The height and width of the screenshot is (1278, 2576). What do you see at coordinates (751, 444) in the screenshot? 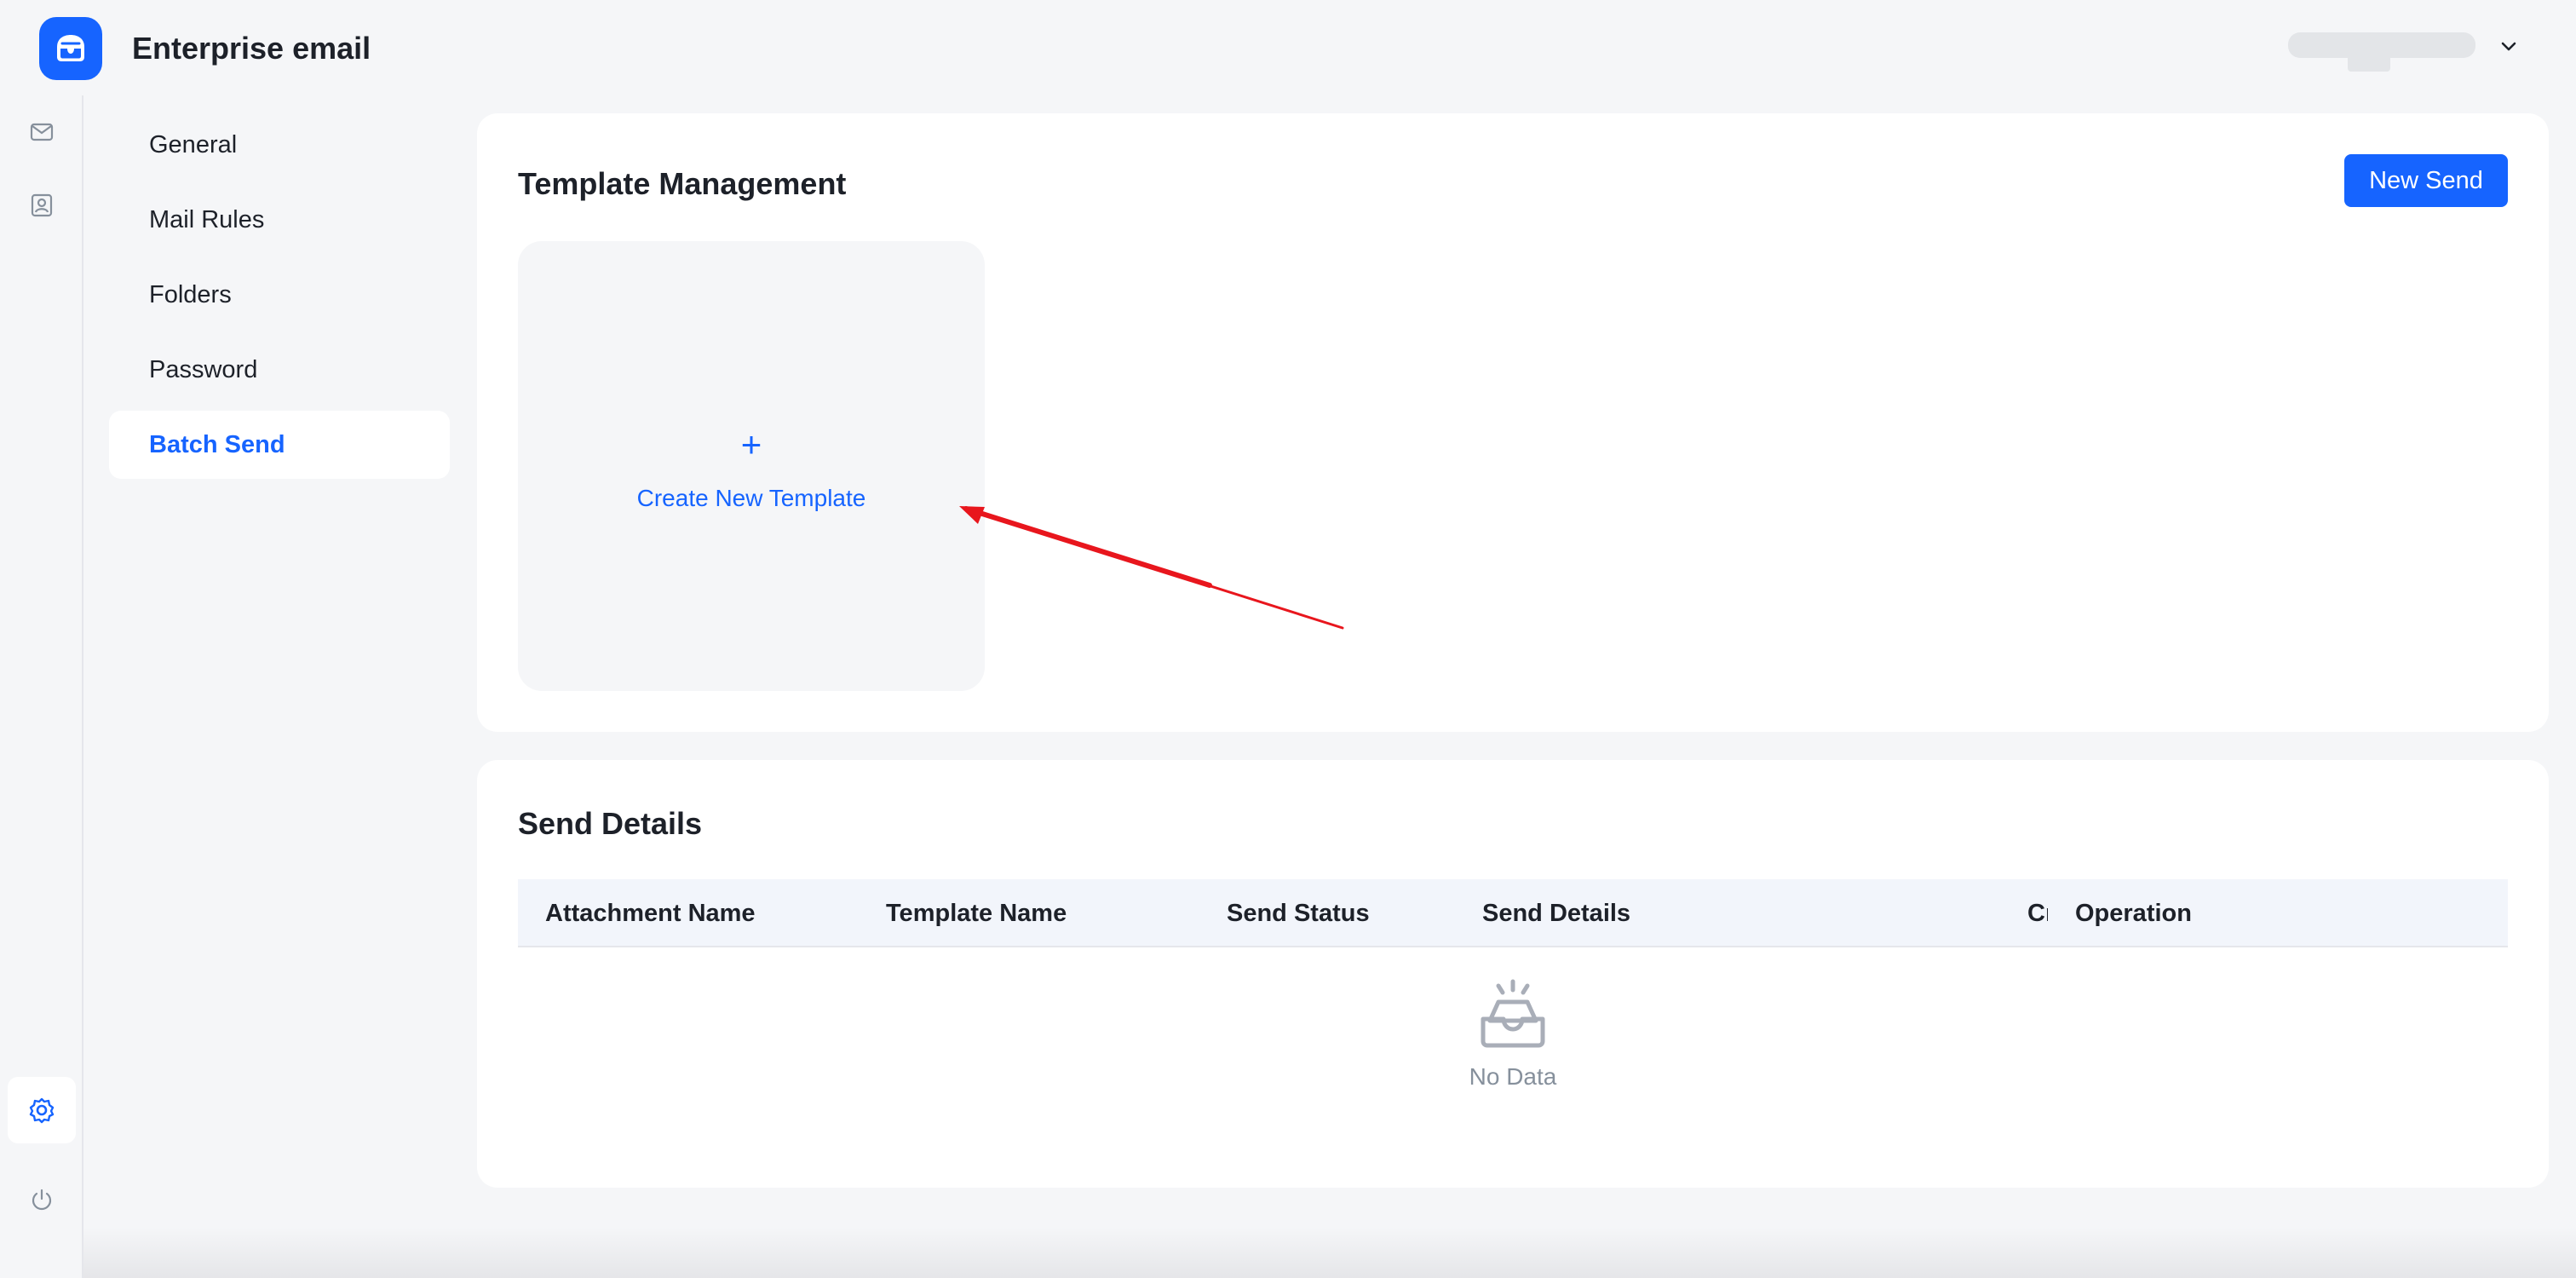
I see `plus-icon: +` at bounding box center [751, 444].